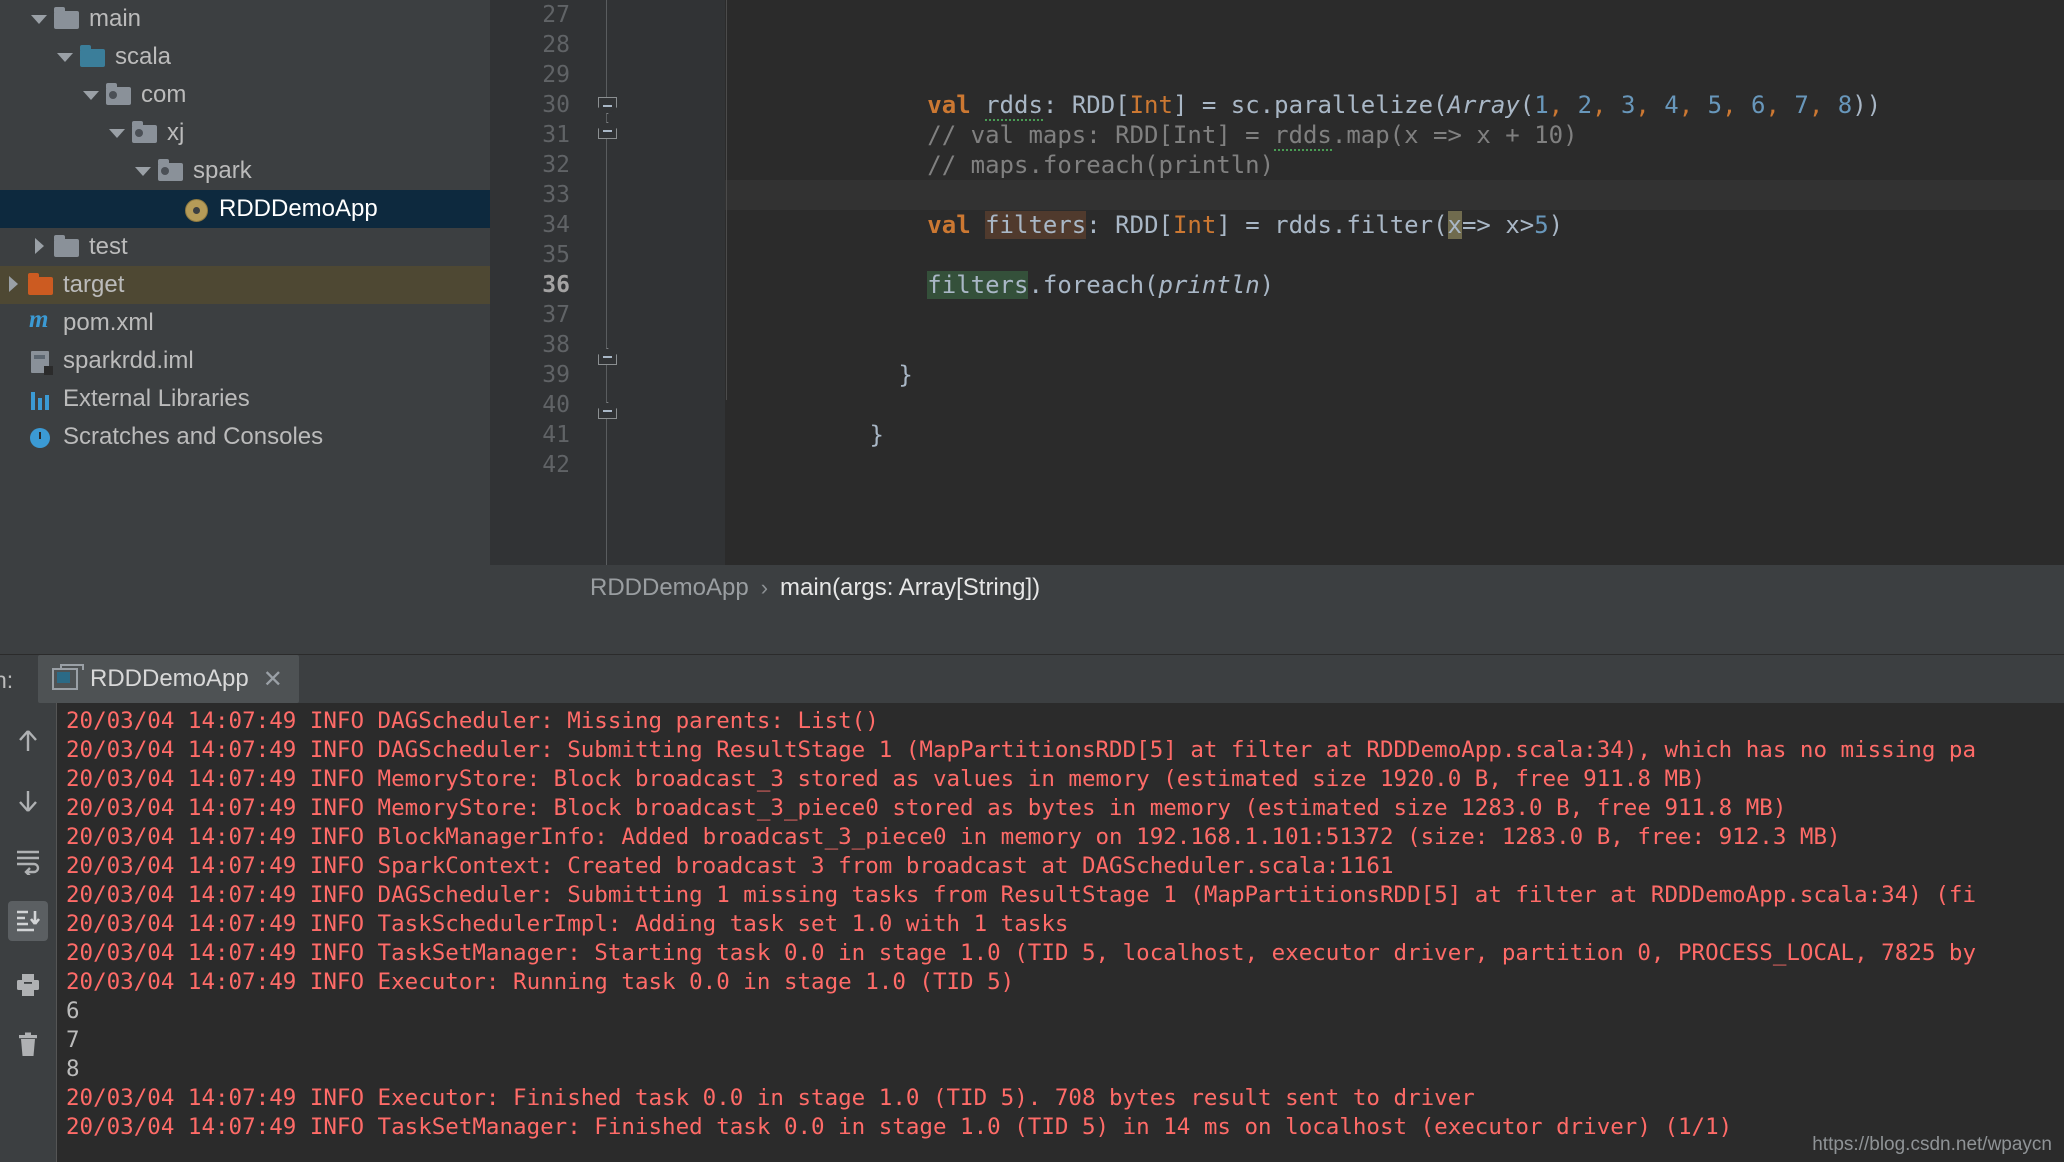 The height and width of the screenshot is (1162, 2064). I want to click on scroll-to-end-icon, so click(28, 921).